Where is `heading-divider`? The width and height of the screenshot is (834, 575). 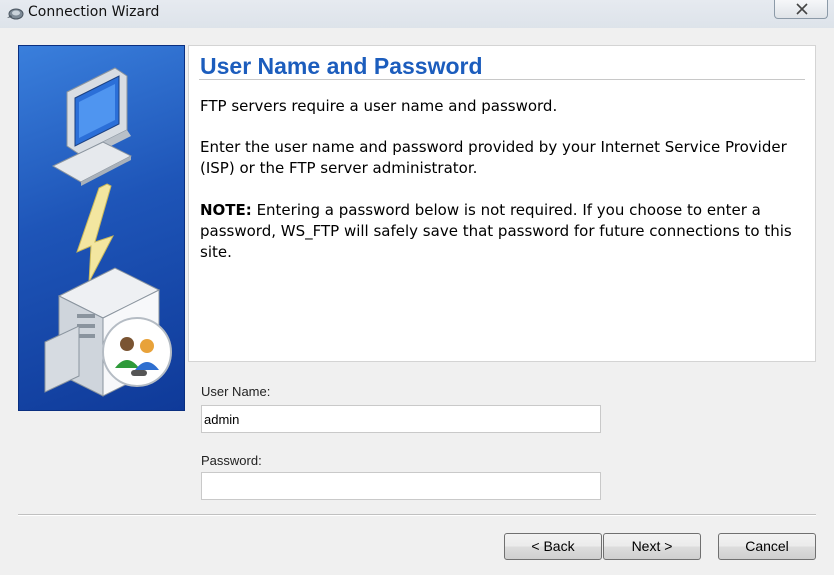 heading-divider is located at coordinates (502, 79).